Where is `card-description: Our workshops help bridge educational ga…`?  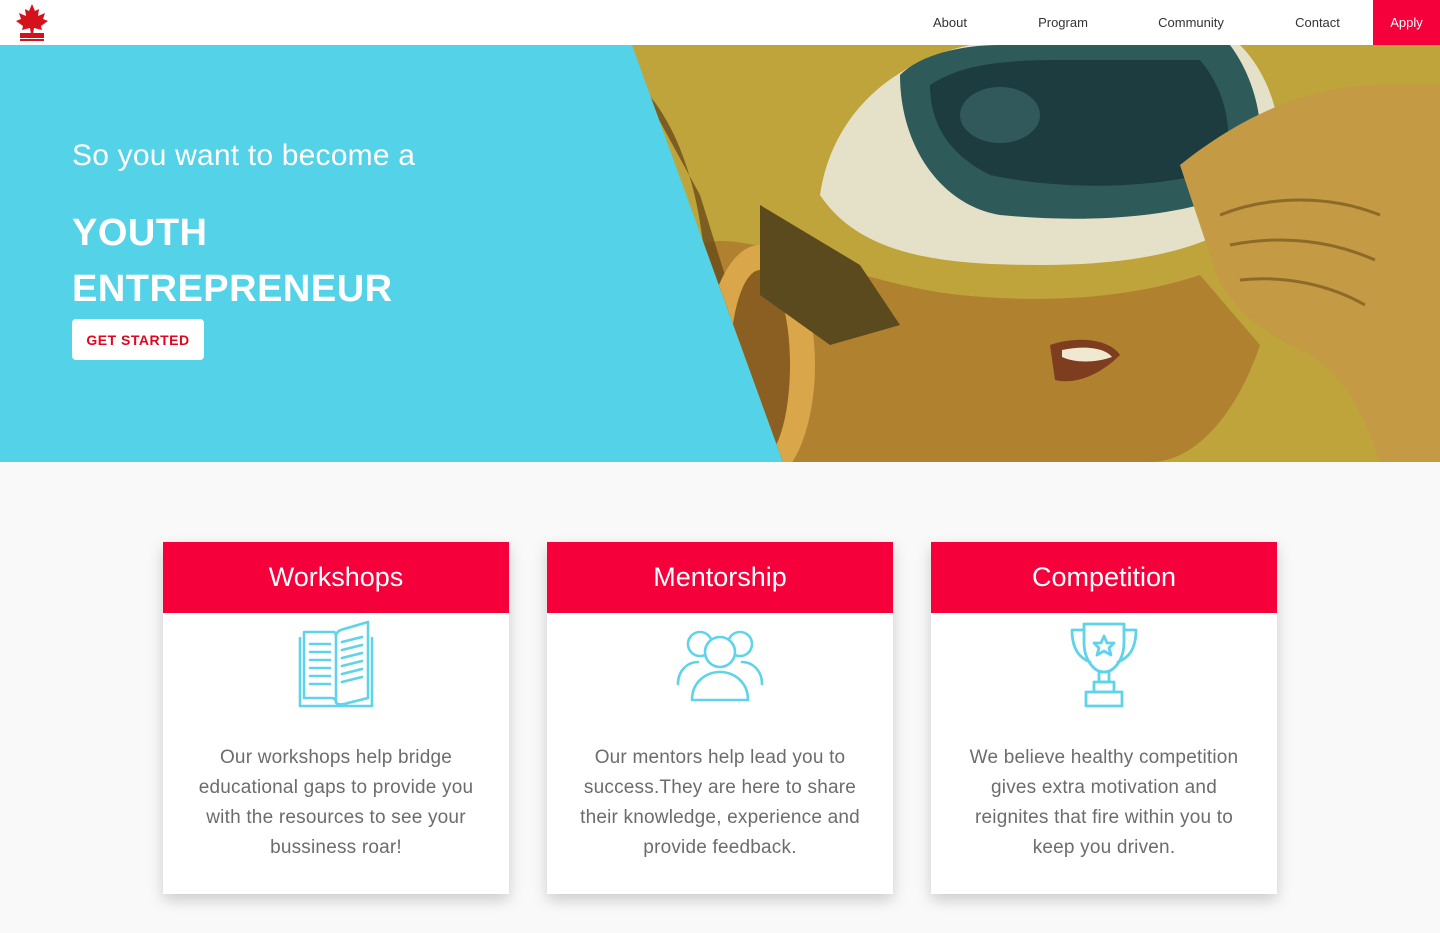
card-description: Our workshops help bridge educational ga… is located at coordinates (336, 802).